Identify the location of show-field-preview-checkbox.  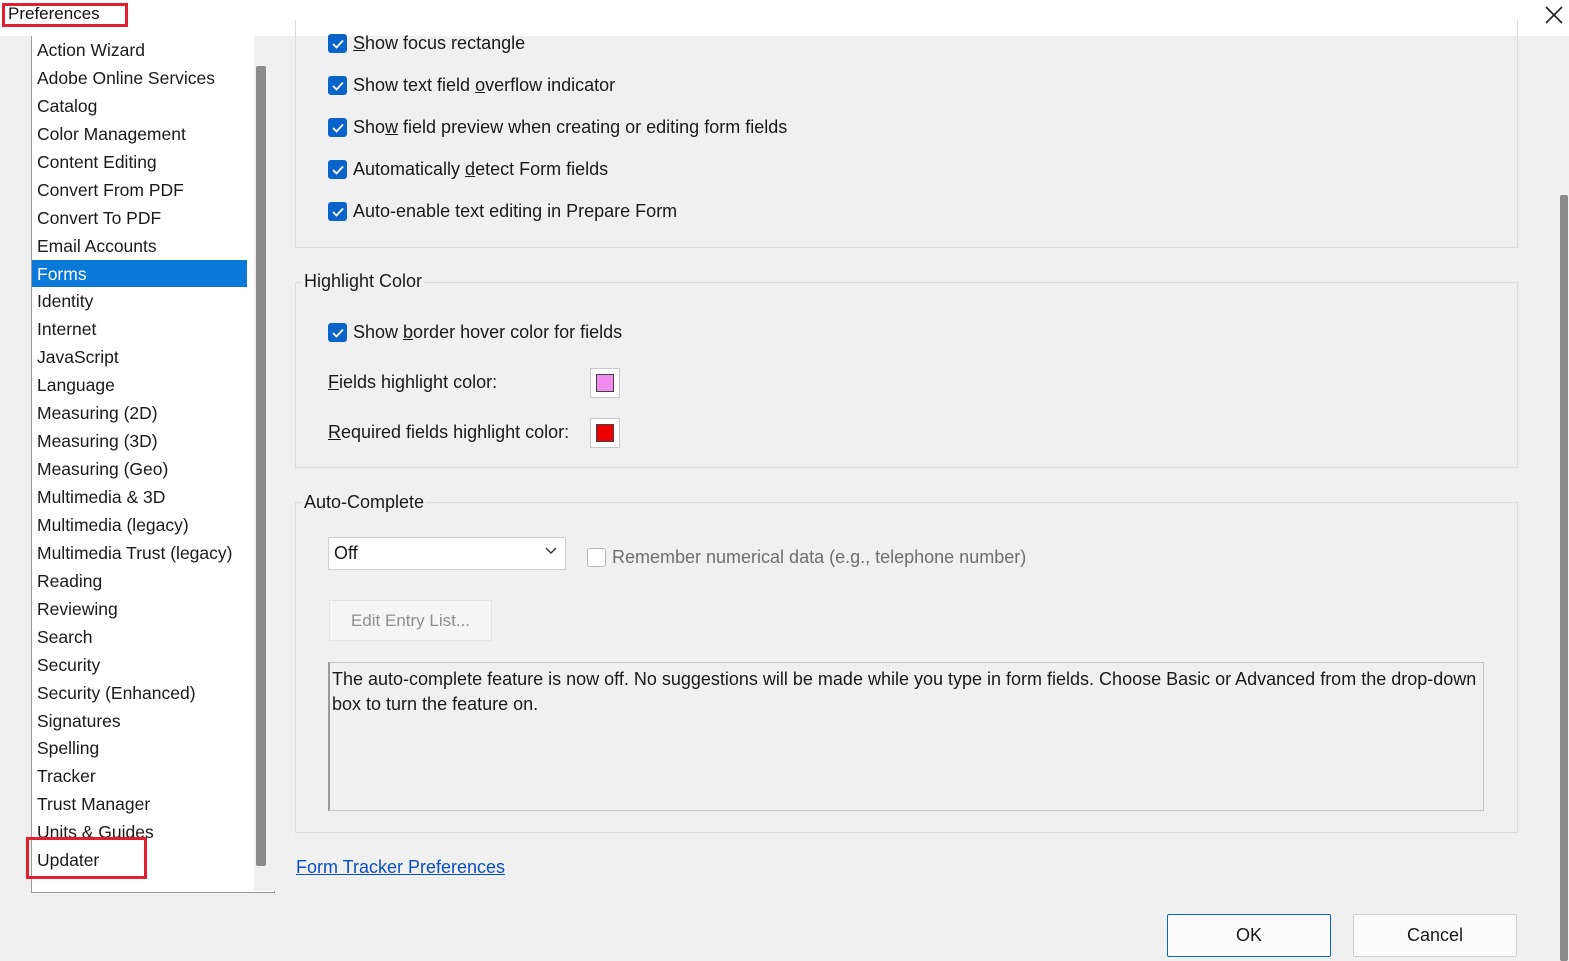
(337, 127).